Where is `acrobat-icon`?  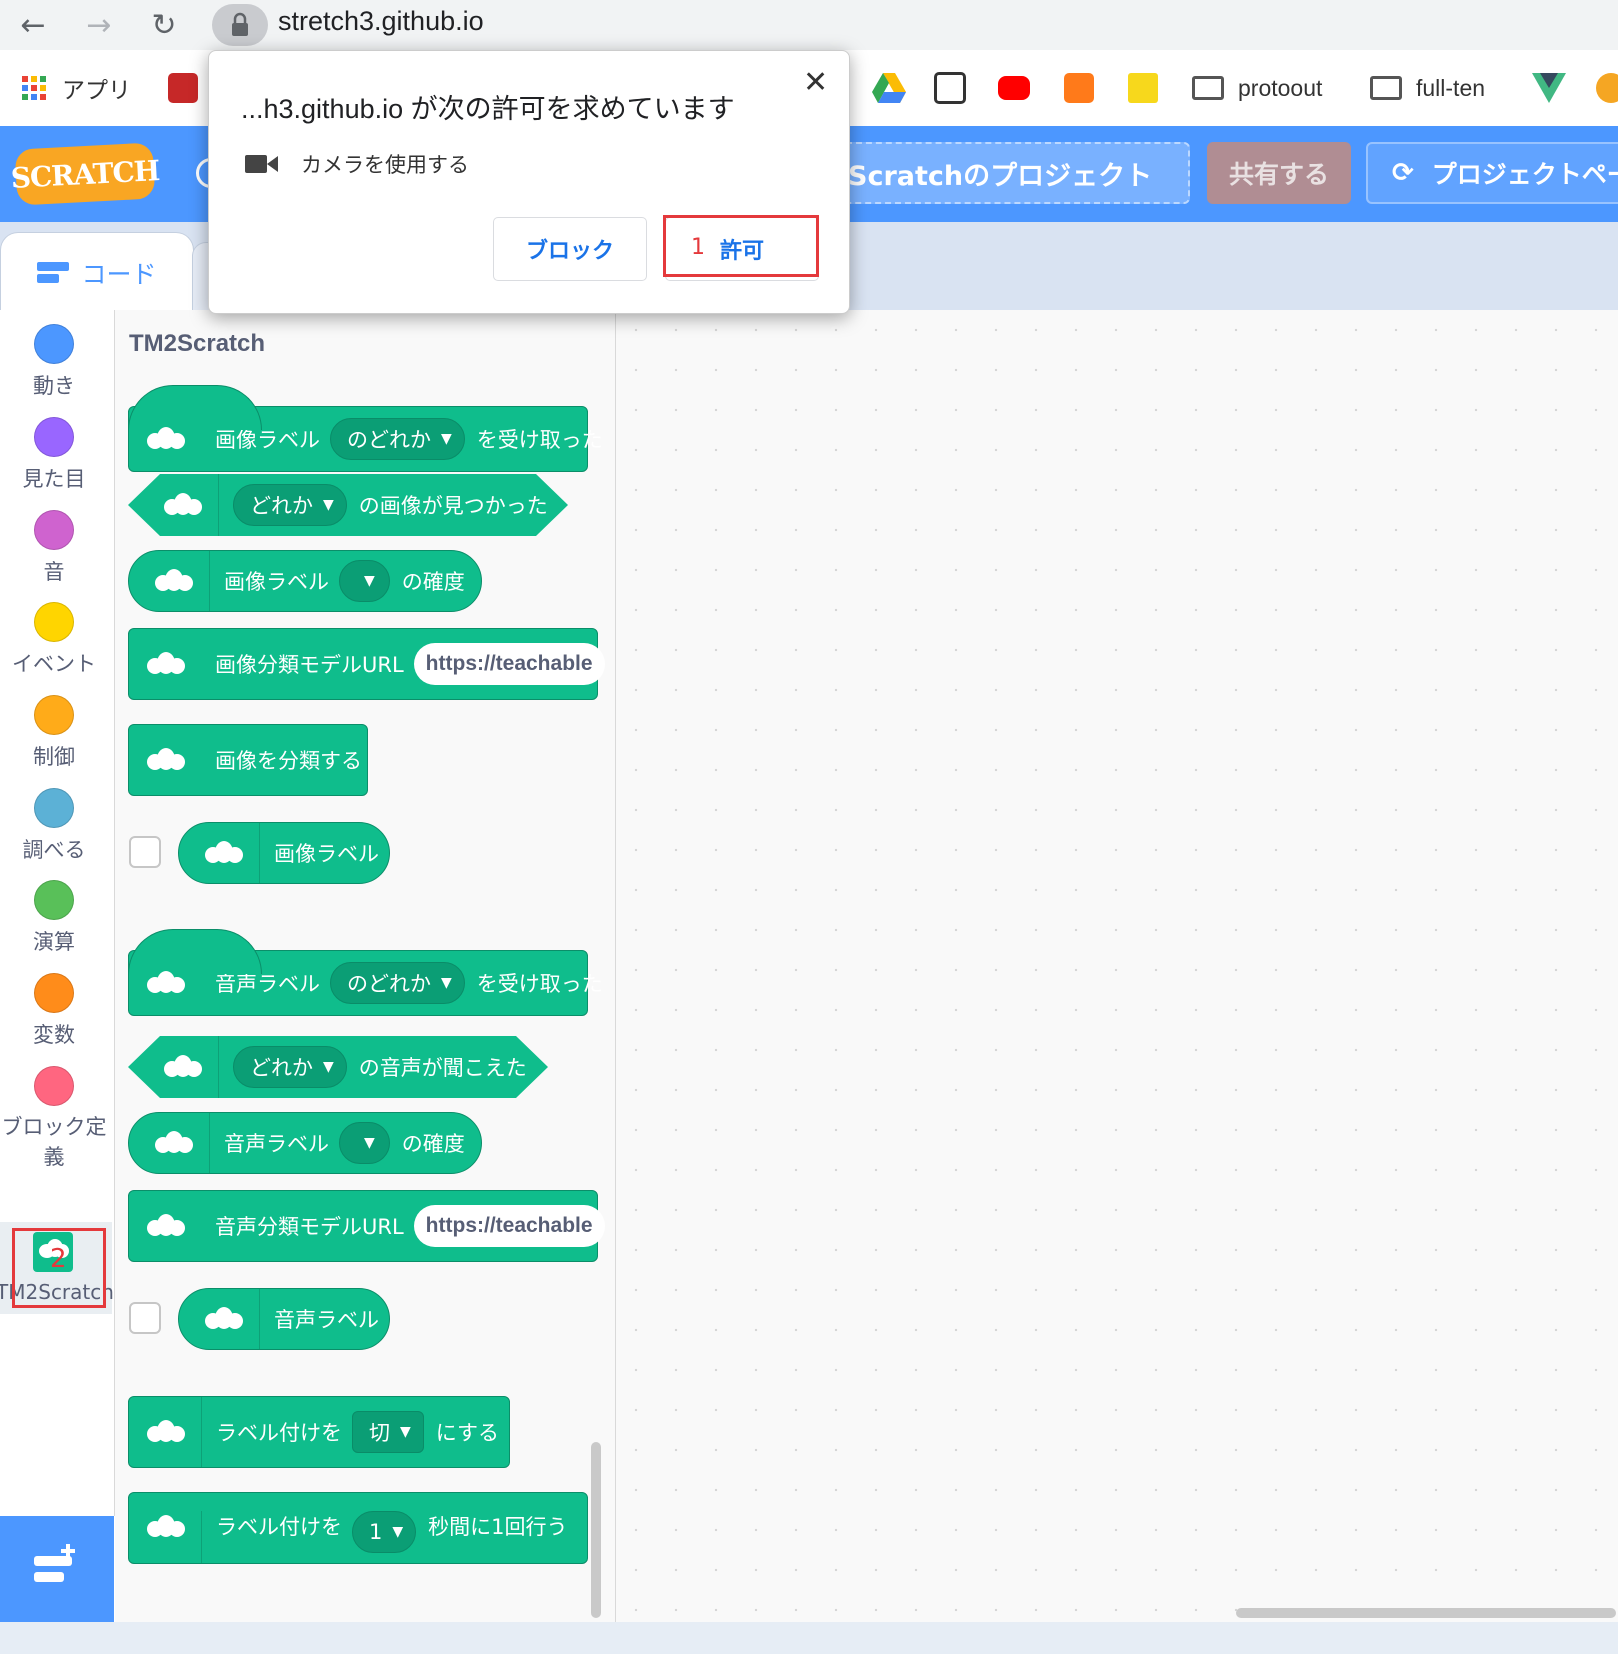 acrobat-icon is located at coordinates (183, 88).